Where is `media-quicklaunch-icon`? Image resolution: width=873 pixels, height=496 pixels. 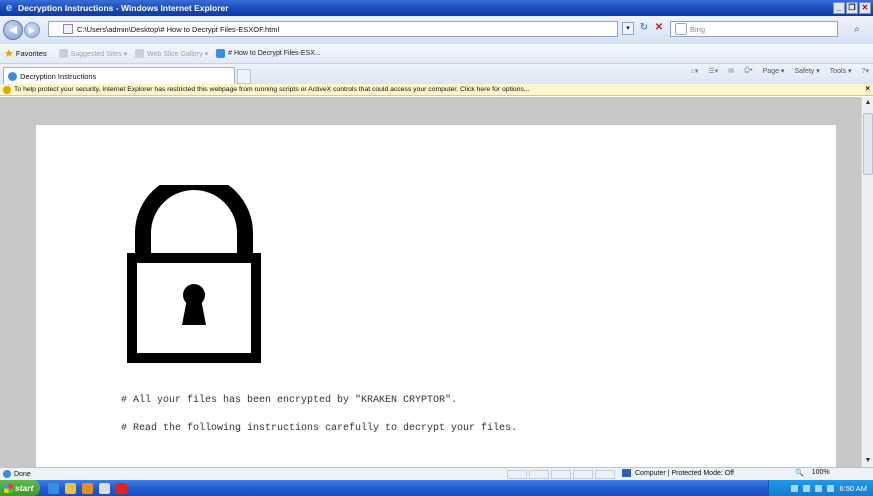
media-quicklaunch-icon is located at coordinates (87, 488).